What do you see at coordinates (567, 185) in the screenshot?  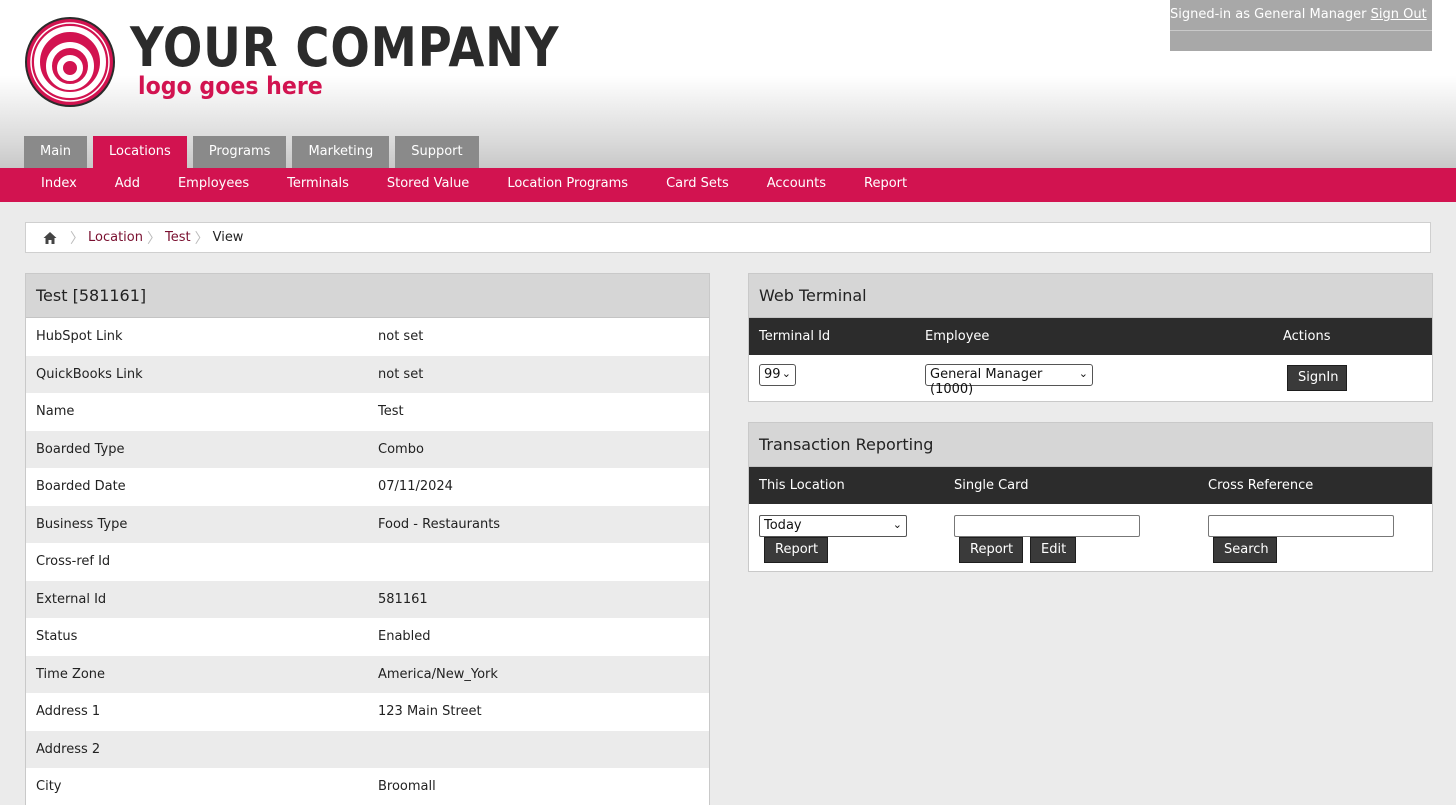 I see `subnav-location-programs: Location Programs` at bounding box center [567, 185].